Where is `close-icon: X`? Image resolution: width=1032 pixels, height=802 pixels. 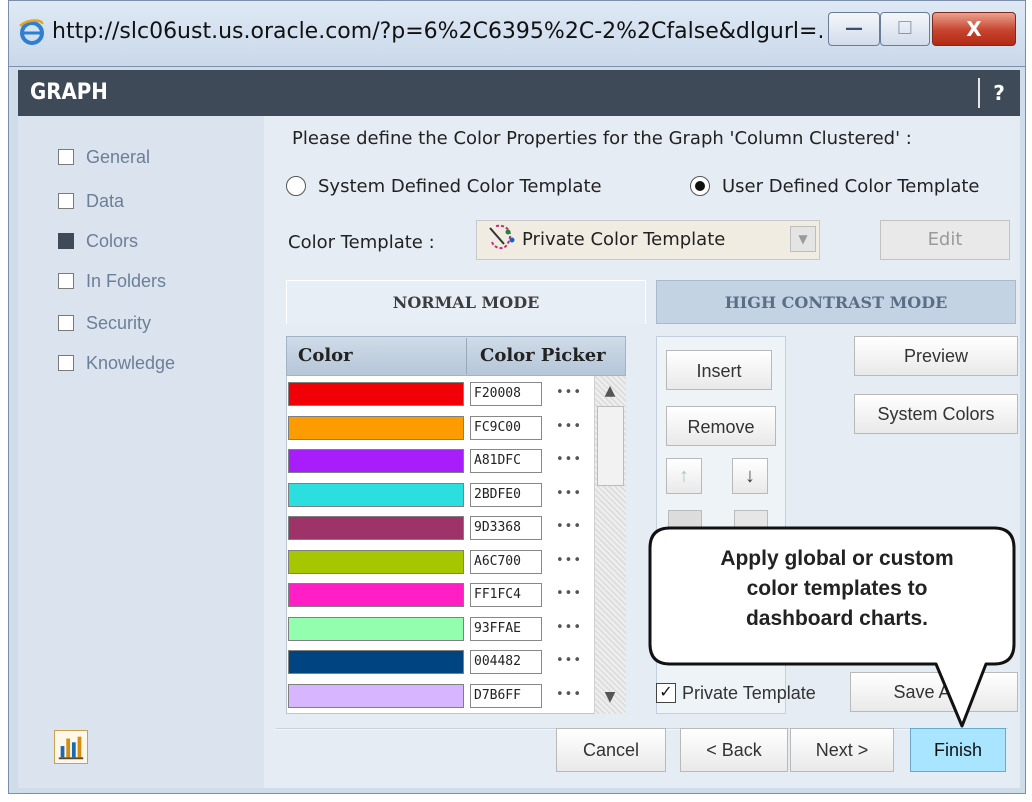 close-icon: X is located at coordinates (974, 29).